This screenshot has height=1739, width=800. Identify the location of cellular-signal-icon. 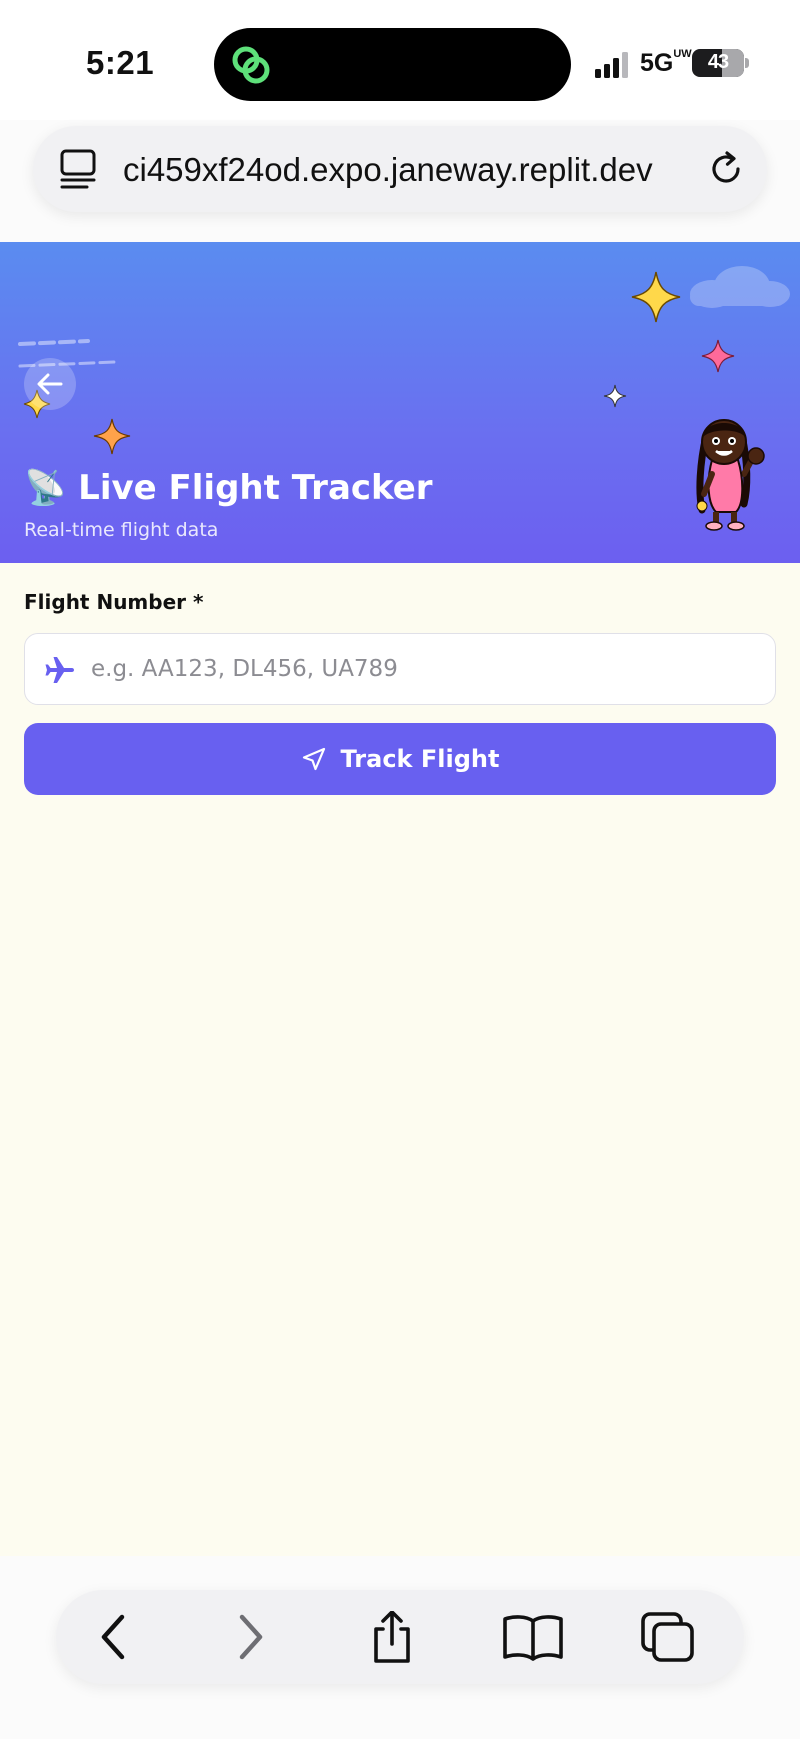
(611, 65).